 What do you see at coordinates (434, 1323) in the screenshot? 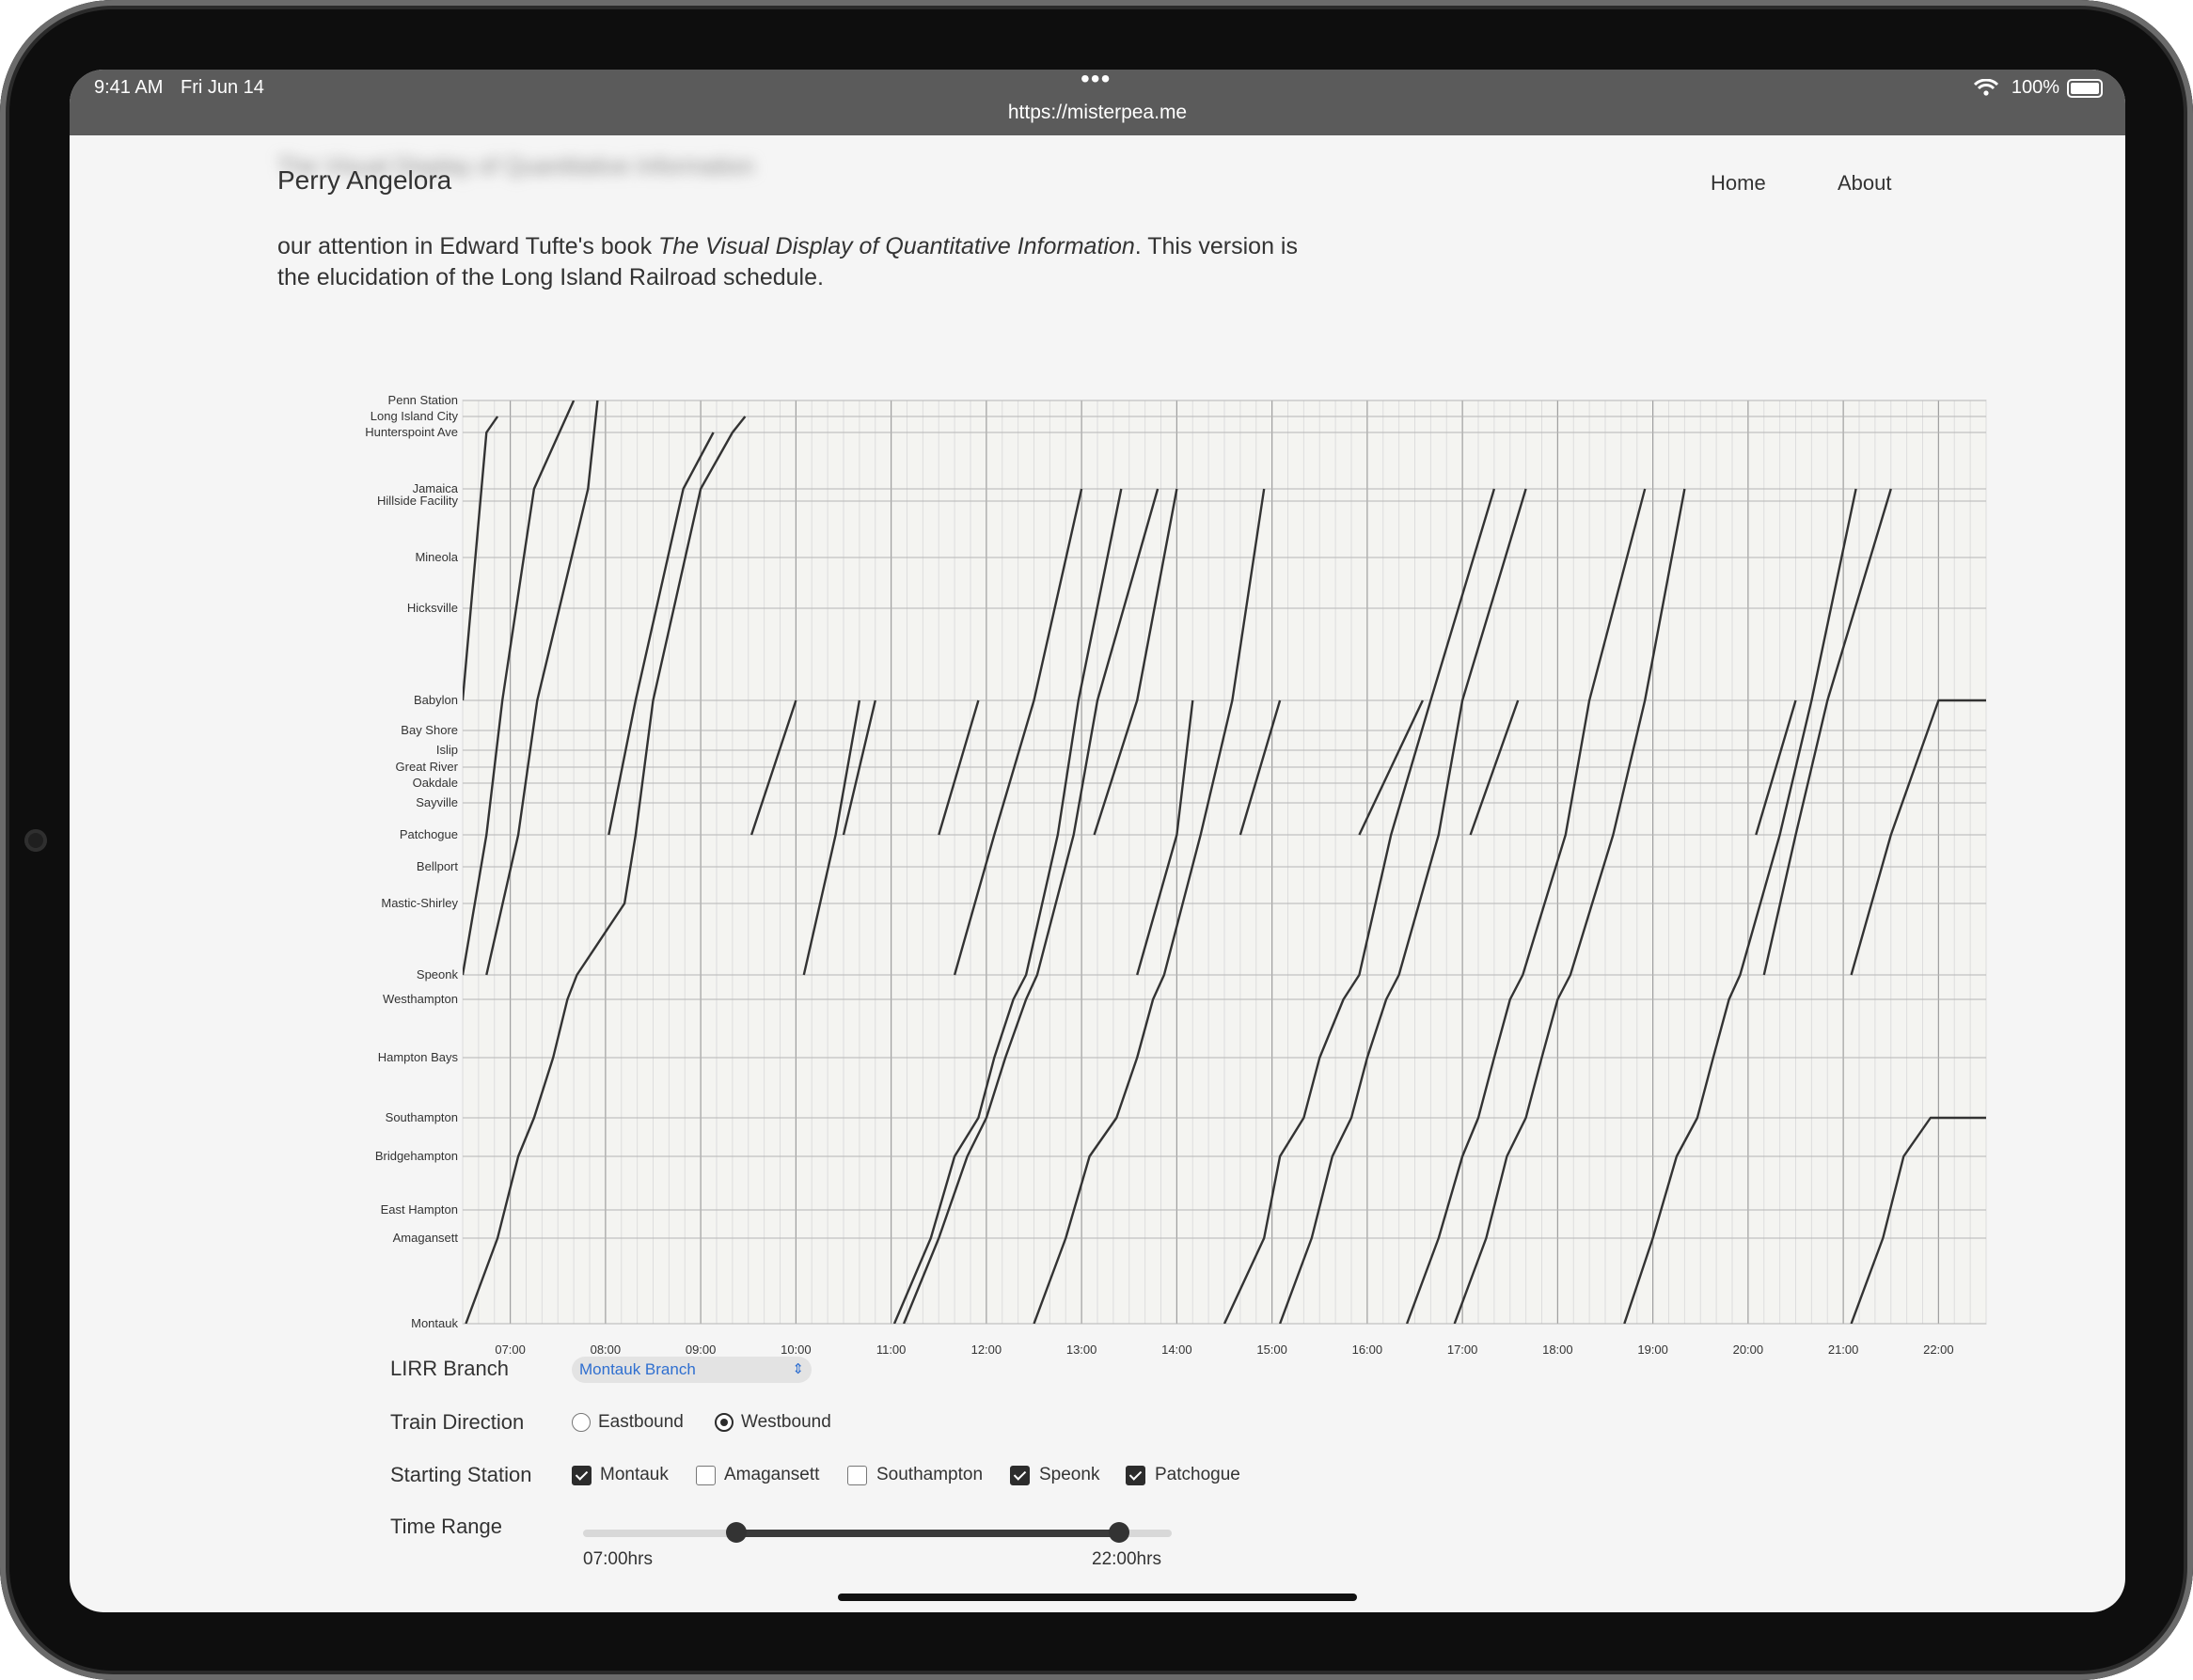
I see `station-label: Montauk` at bounding box center [434, 1323].